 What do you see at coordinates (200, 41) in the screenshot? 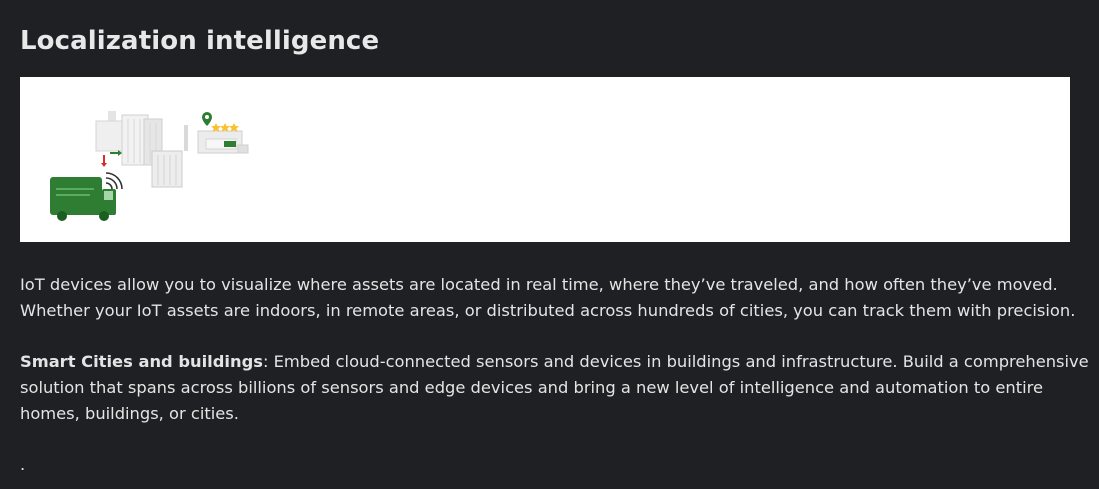
I see `page-title: Localization intelligence` at bounding box center [200, 41].